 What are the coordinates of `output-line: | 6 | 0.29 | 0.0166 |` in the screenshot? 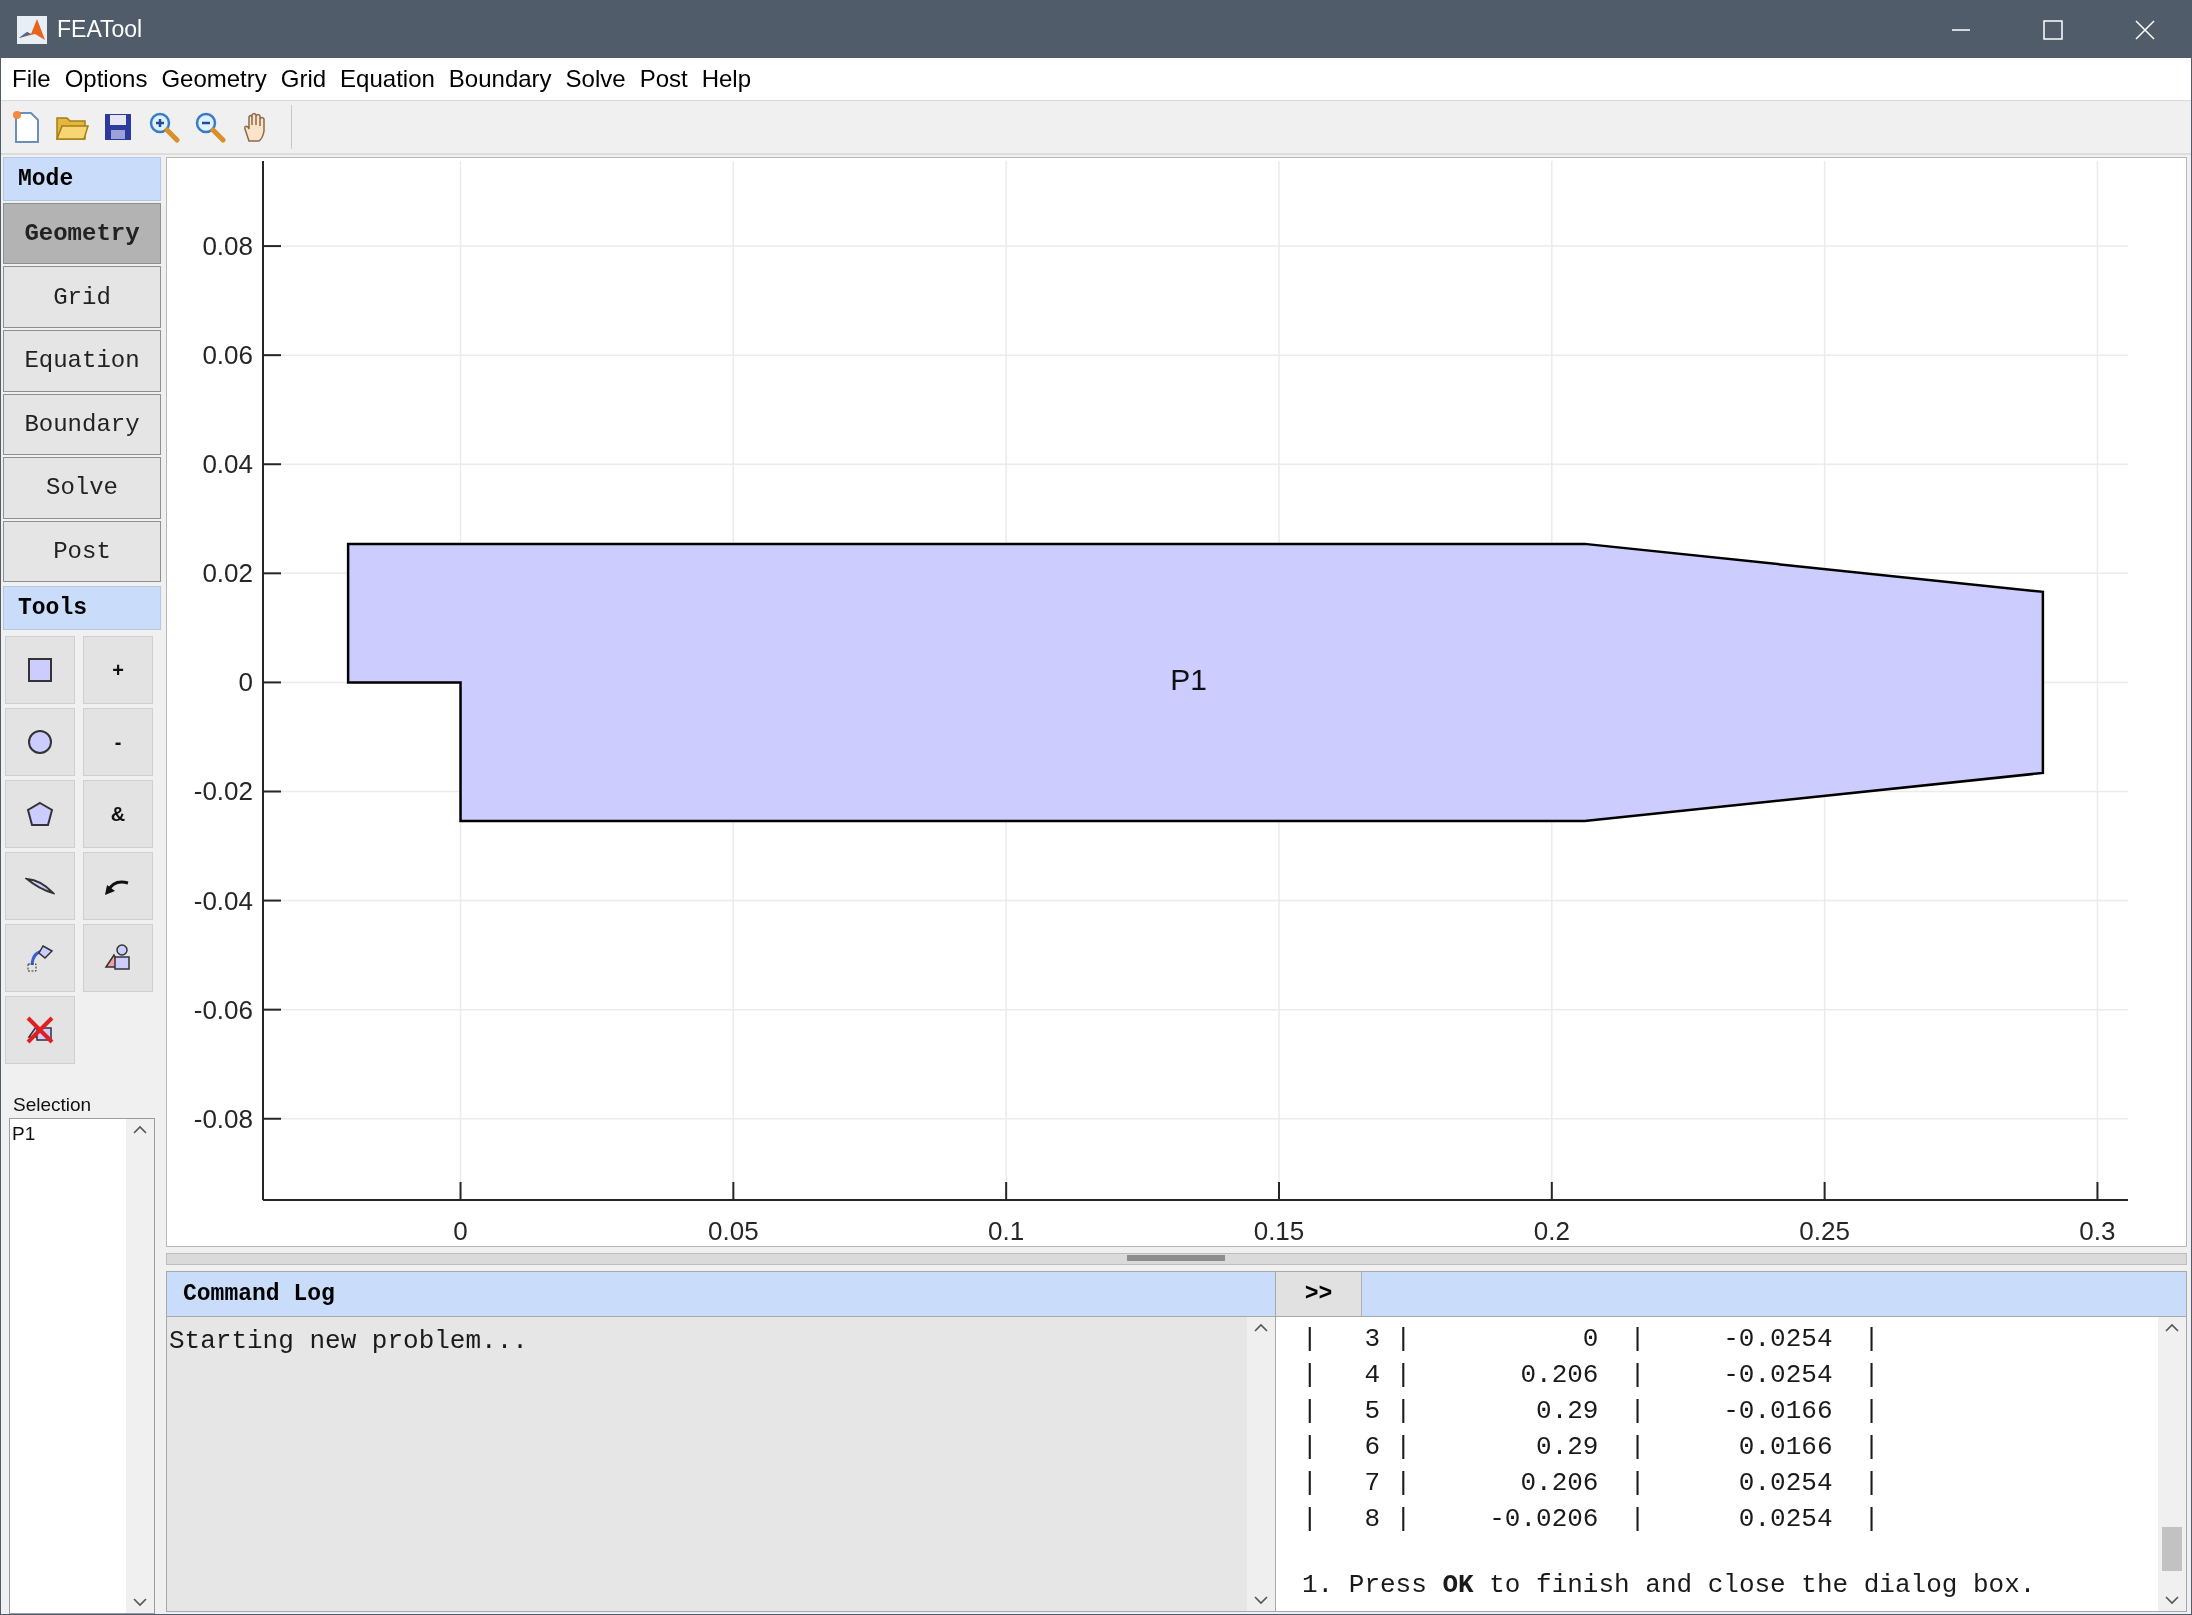 It's located at (1591, 1447).